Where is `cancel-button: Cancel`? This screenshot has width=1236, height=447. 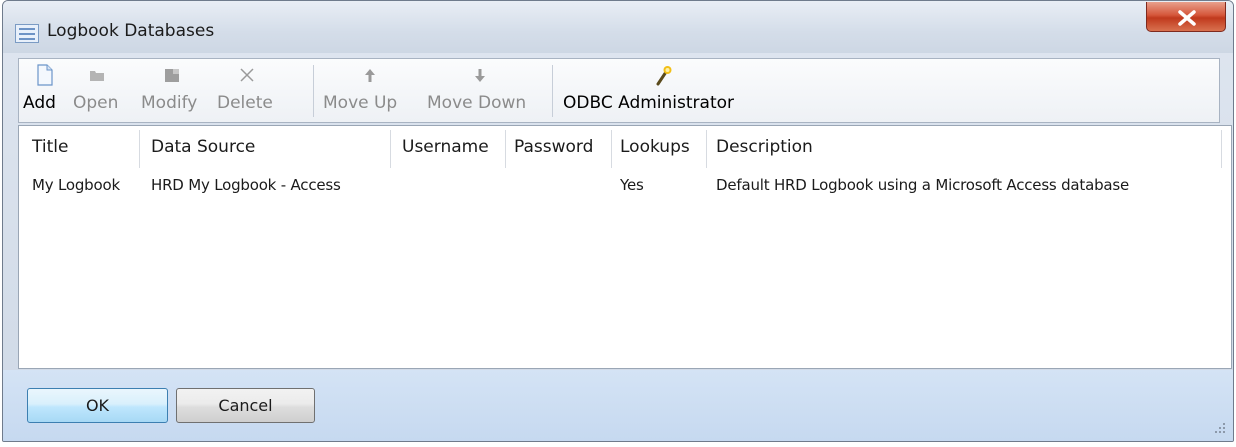
cancel-button: Cancel is located at coordinates (245, 405).